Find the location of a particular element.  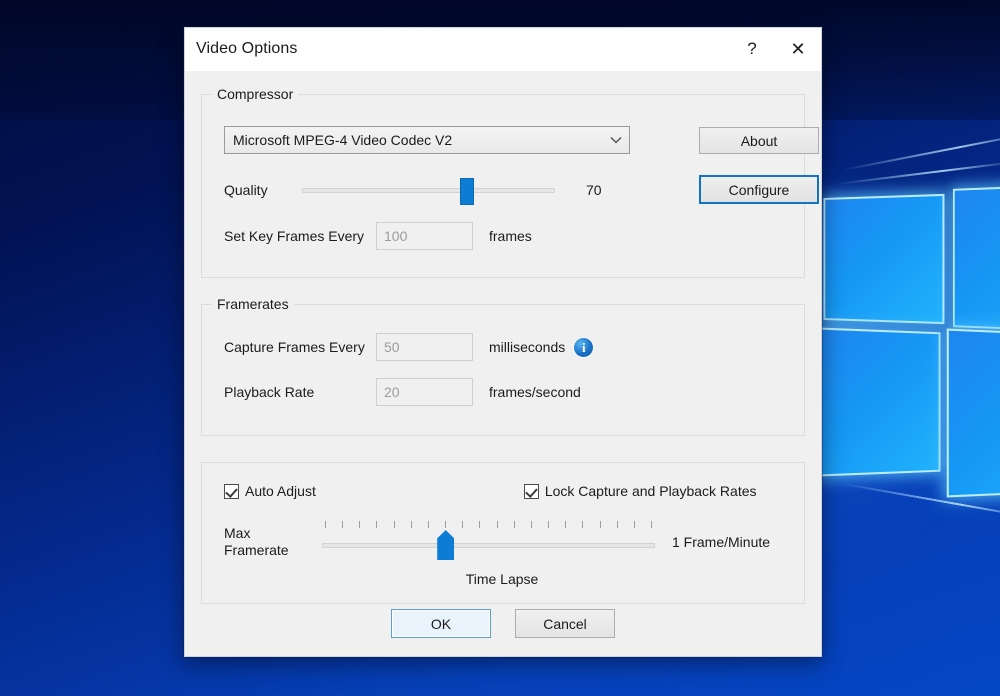

windows-logo-pane-bottom-right is located at coordinates (973, 413).